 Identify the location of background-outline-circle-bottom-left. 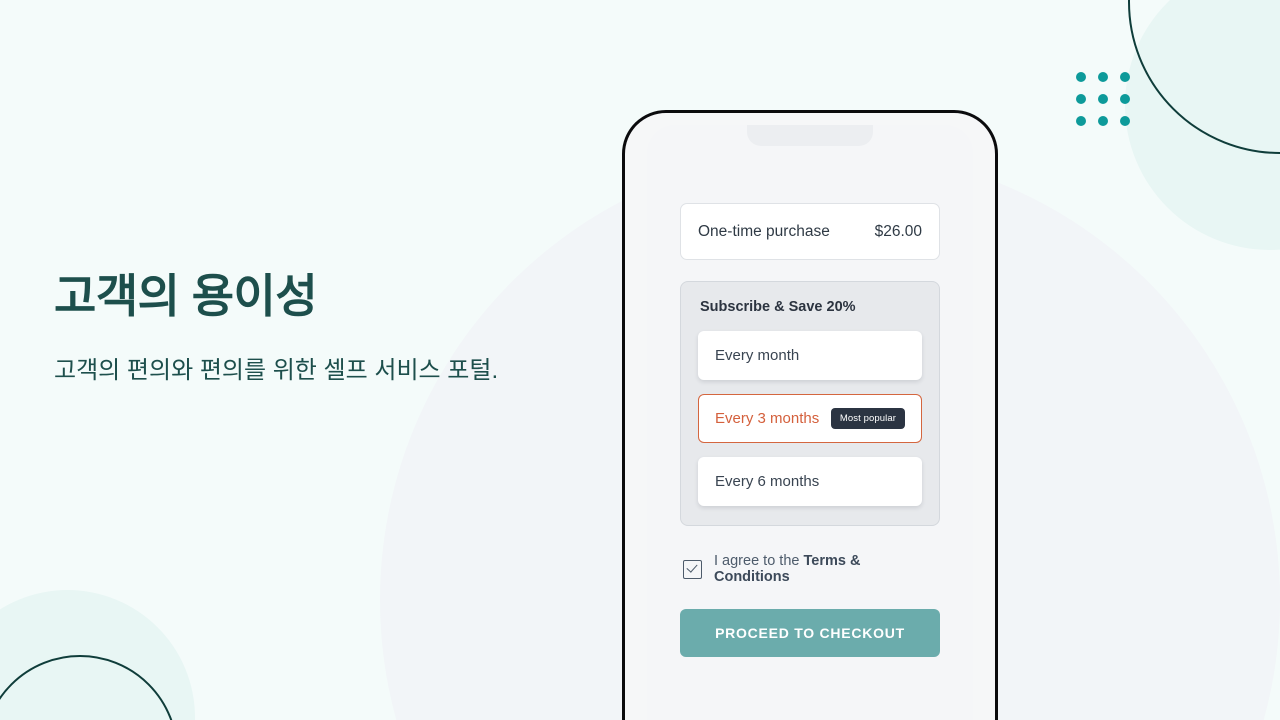
(89, 687).